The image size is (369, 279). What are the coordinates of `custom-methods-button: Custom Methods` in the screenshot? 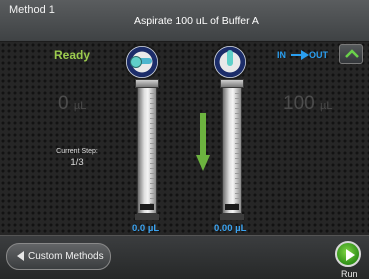 It's located at (58, 256).